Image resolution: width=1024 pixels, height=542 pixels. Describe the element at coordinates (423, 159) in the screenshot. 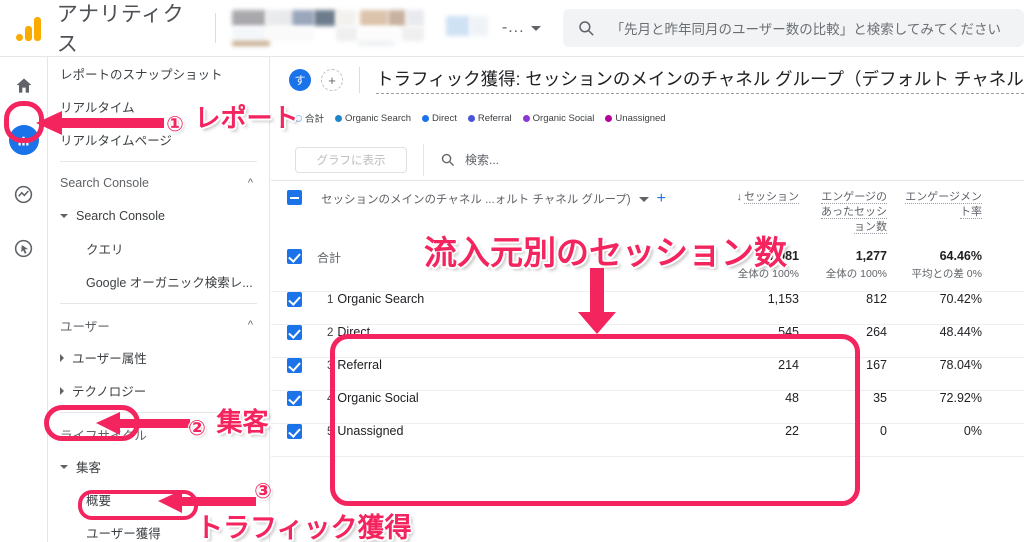

I see `toolbar-divider` at that location.